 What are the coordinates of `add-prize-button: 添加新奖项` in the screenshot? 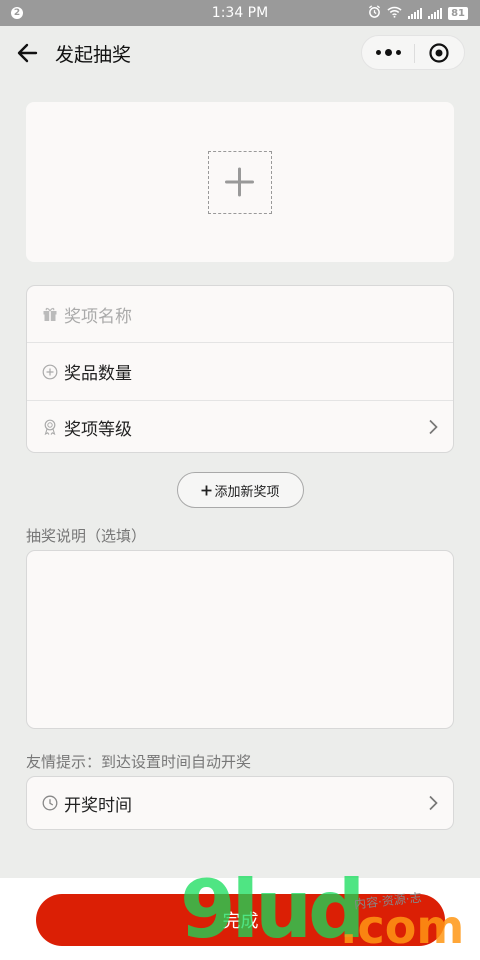 It's located at (240, 490).